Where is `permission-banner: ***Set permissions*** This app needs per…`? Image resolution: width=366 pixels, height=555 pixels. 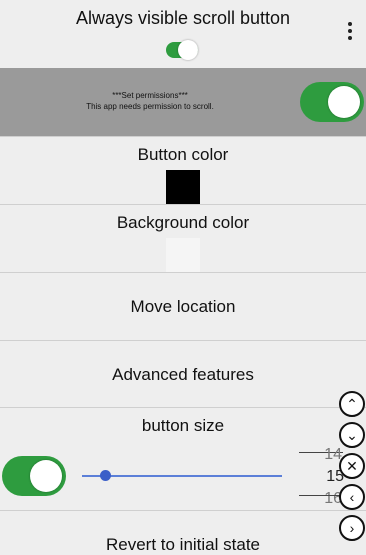
permission-banner: ***Set permissions*** This app needs per… is located at coordinates (183, 102).